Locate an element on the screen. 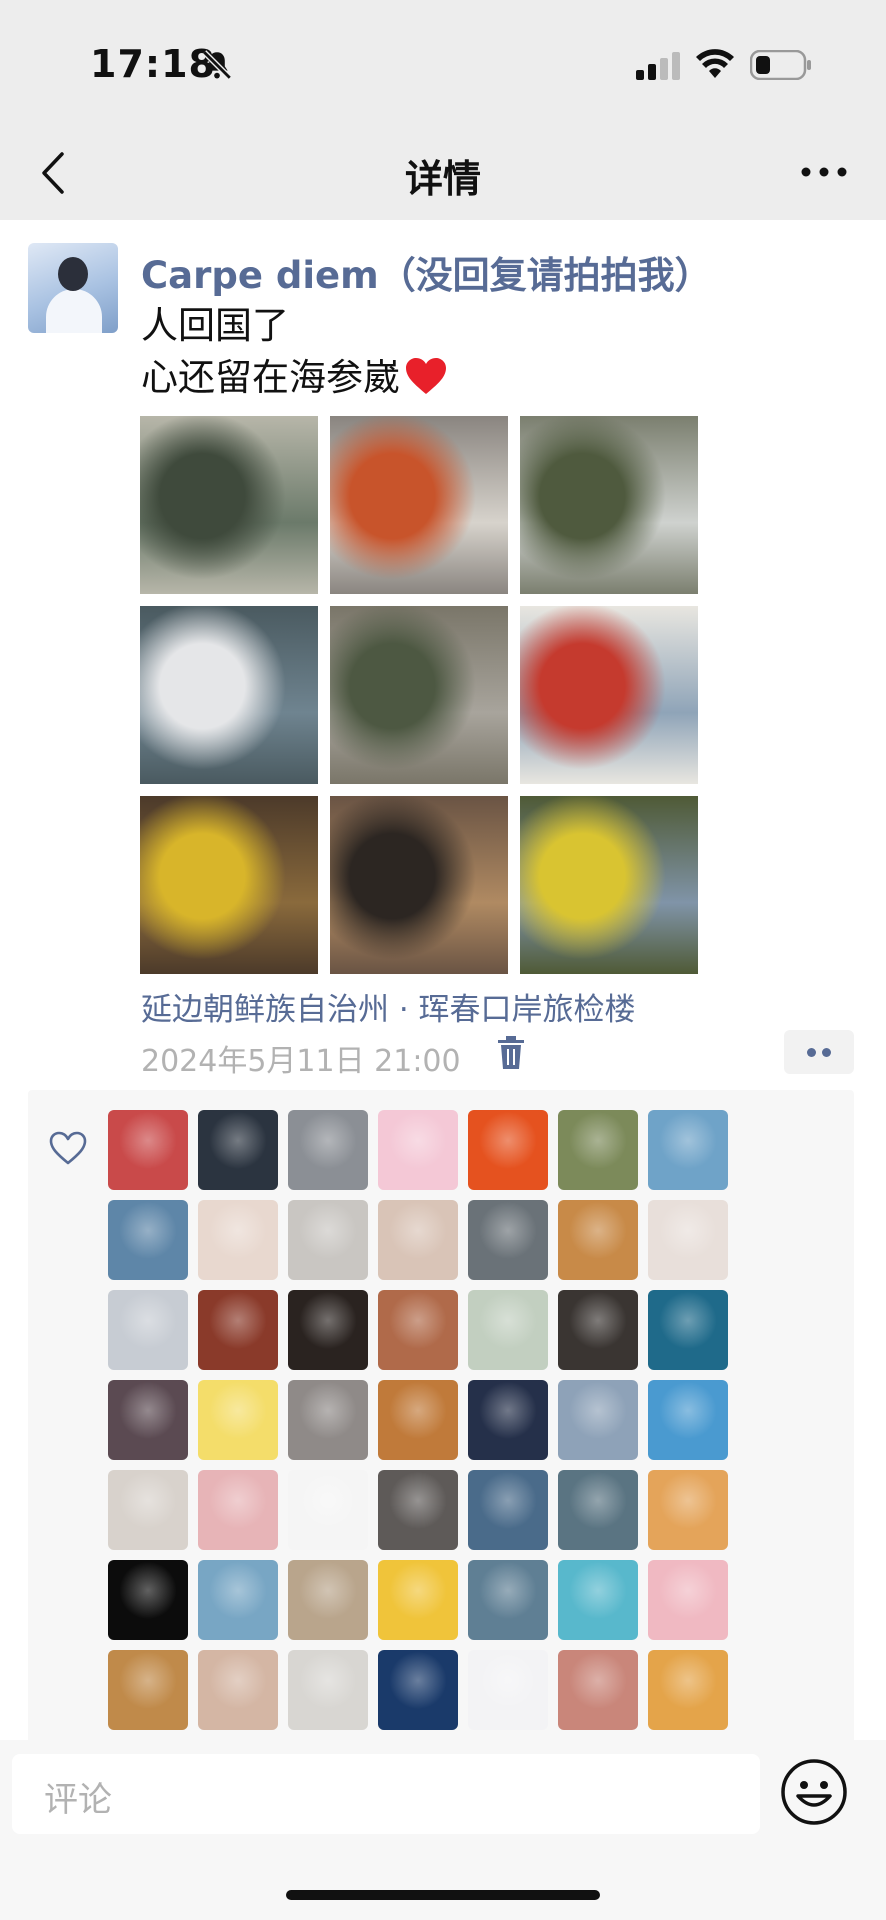  home-indicator is located at coordinates (443, 1895).